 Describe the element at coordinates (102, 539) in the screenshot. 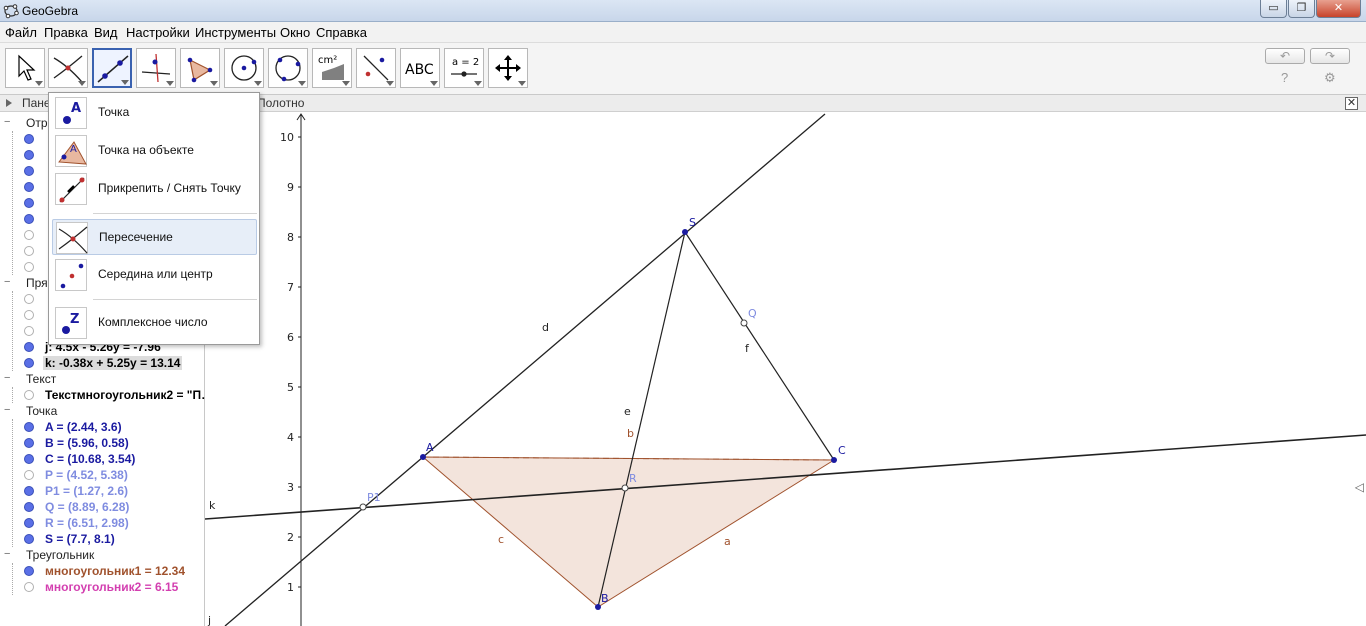

I see `list-item: S = (7.7, 8.1)` at that location.